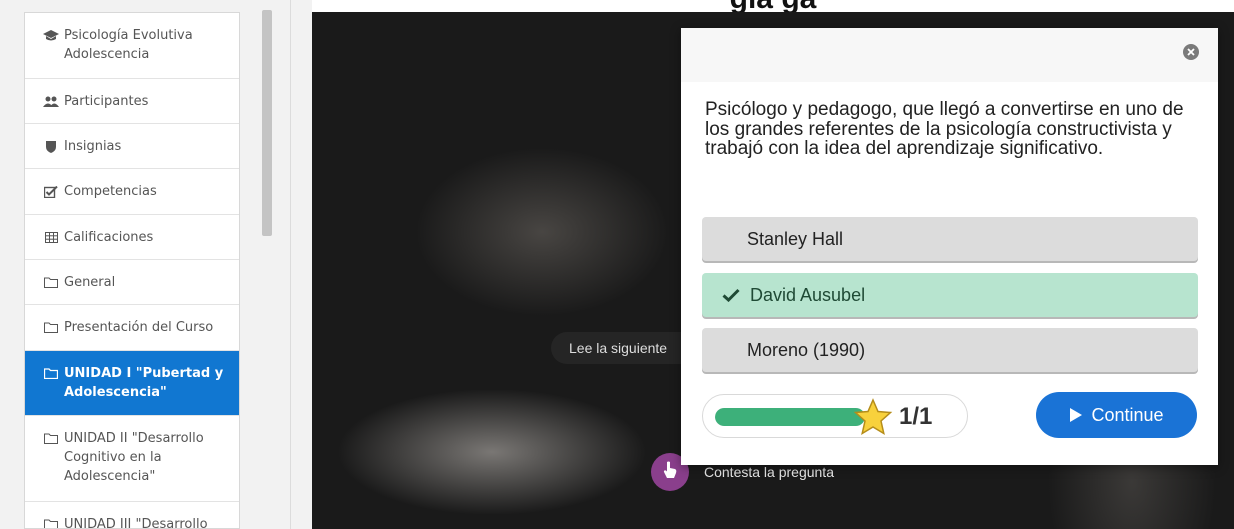 This screenshot has width=1234, height=529. What do you see at coordinates (132, 146) in the screenshot?
I see `sidebar-item-badges: Insignias` at bounding box center [132, 146].